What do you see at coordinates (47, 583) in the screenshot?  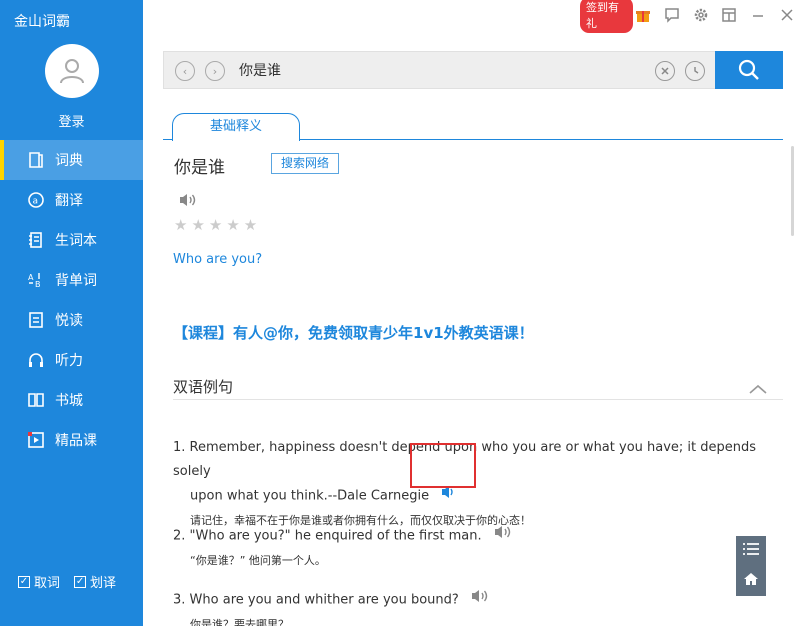 I see `capture-word-label: 取词` at bounding box center [47, 583].